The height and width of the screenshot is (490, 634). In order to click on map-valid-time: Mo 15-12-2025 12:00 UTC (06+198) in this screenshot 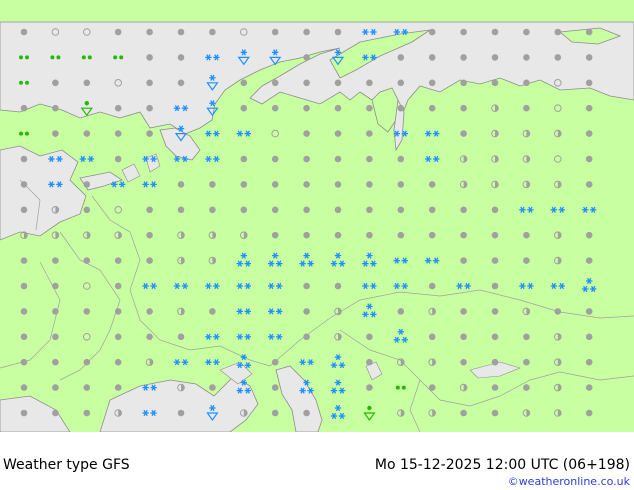, I will do `click(502, 465)`.